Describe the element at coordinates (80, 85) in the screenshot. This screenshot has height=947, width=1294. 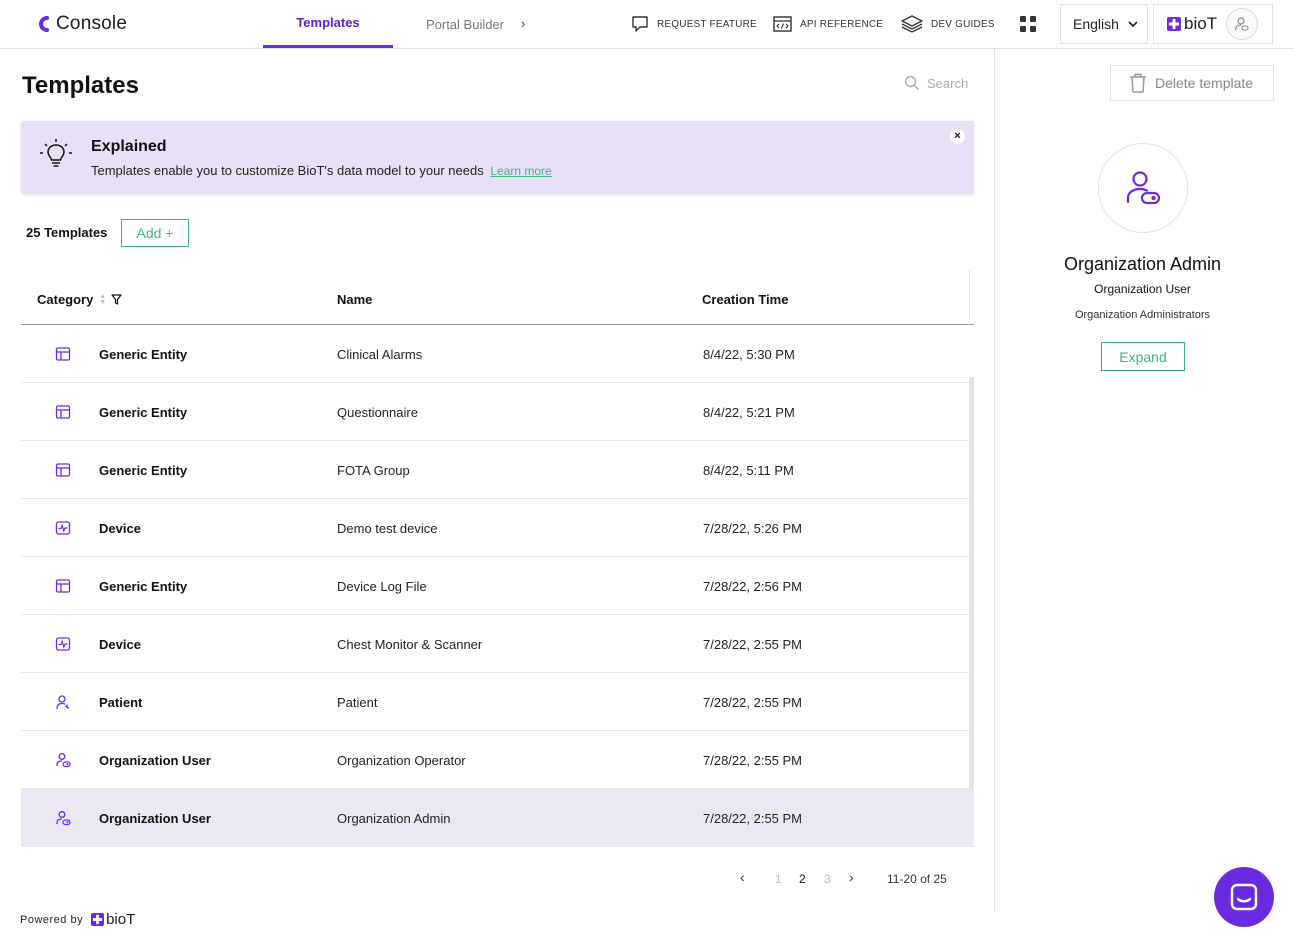
I see `page-title: Templates` at that location.